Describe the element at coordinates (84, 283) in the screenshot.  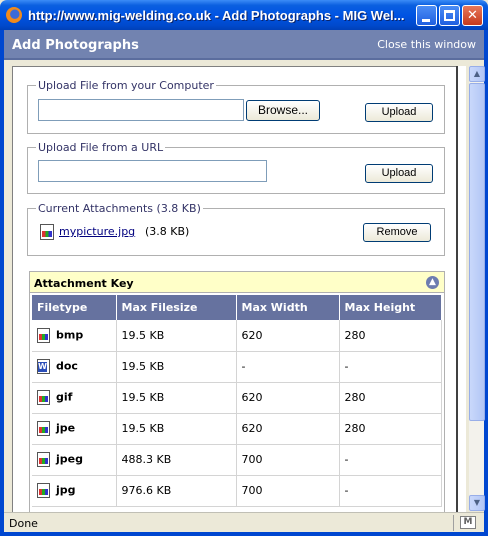
I see `attachment-key-title: Attachment Key` at that location.